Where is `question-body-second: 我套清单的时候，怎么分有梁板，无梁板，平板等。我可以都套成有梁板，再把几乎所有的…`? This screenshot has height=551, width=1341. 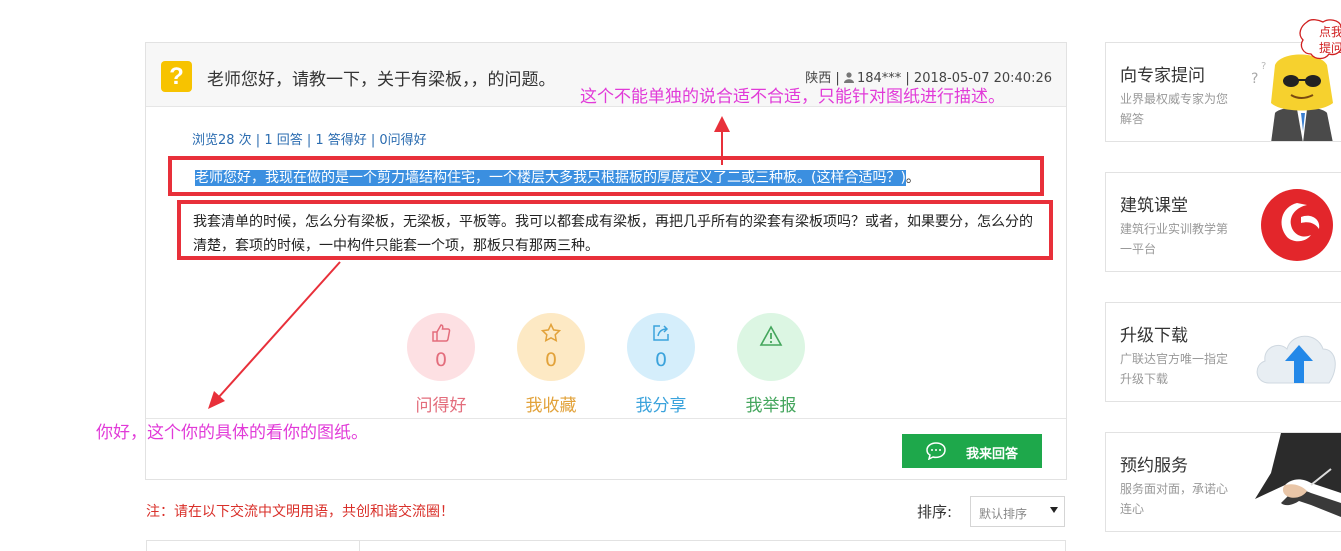
question-body-second: 我套清单的时候，怎么分有梁板，无梁板，平板等。我可以都套成有梁板，再把几乎所有的… is located at coordinates (613, 234).